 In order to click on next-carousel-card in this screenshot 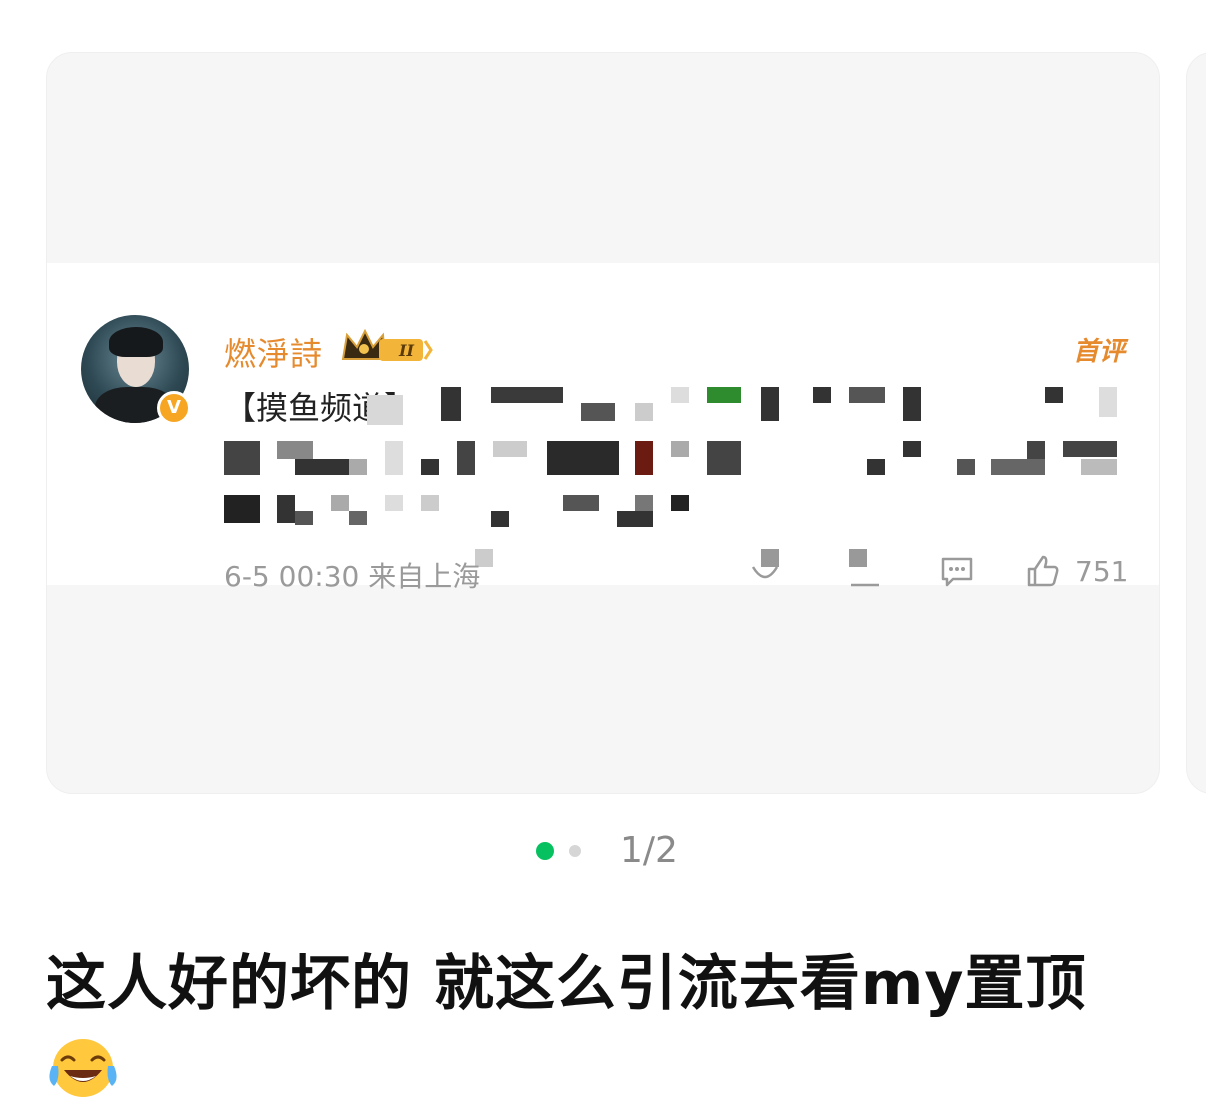, I will do `click(1196, 423)`.